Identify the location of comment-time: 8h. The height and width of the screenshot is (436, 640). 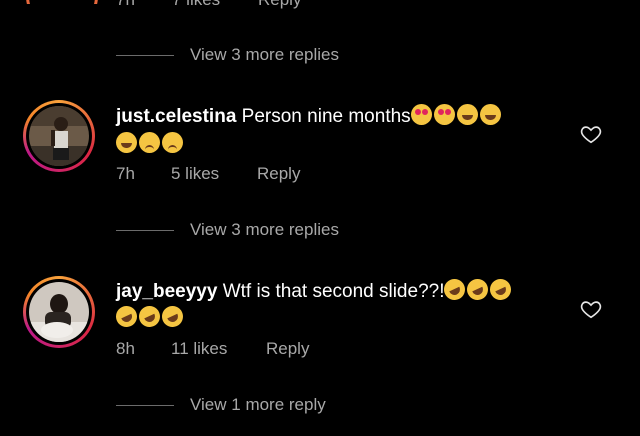
(125, 348).